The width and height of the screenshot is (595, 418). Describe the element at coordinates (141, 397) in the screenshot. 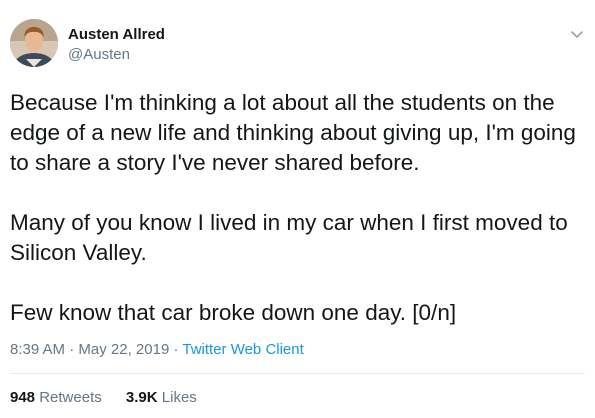

I see `likes-count: 3.9K` at that location.